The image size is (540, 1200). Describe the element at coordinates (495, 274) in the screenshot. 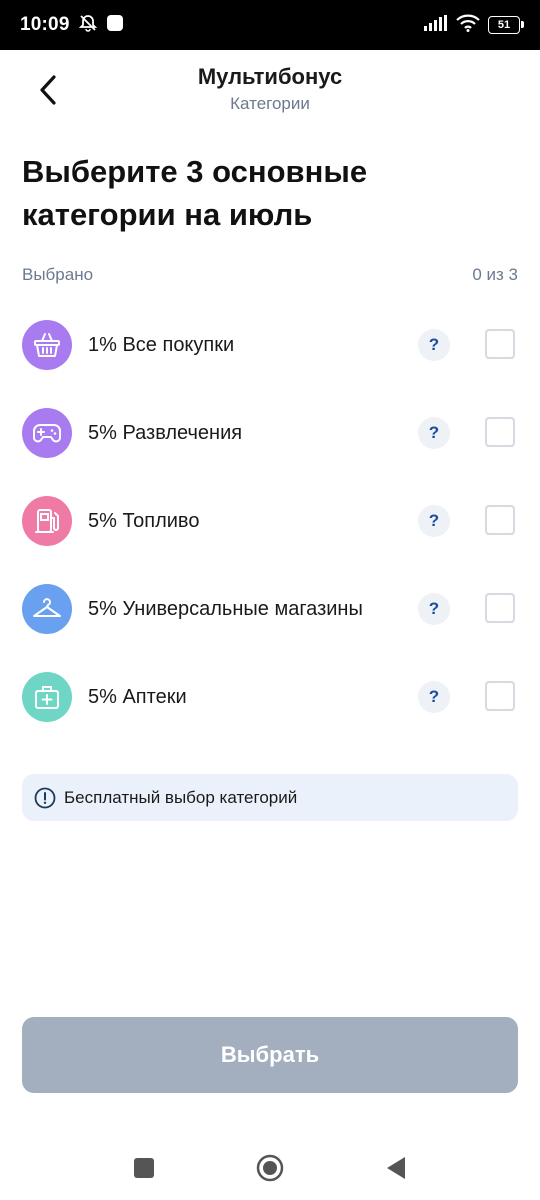

I see `selection-count: 0 из 3` at that location.